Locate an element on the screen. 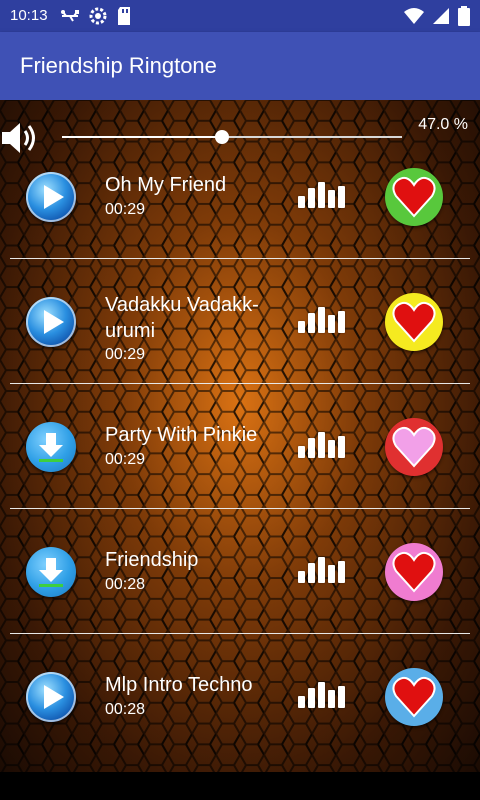 Image resolution: width=480 pixels, height=800 pixels. wifi-icon is located at coordinates (414, 16).